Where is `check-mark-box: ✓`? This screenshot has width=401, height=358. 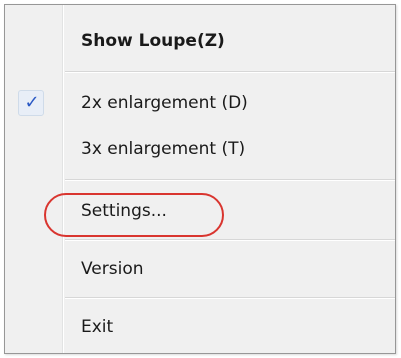 check-mark-box: ✓ is located at coordinates (31, 103).